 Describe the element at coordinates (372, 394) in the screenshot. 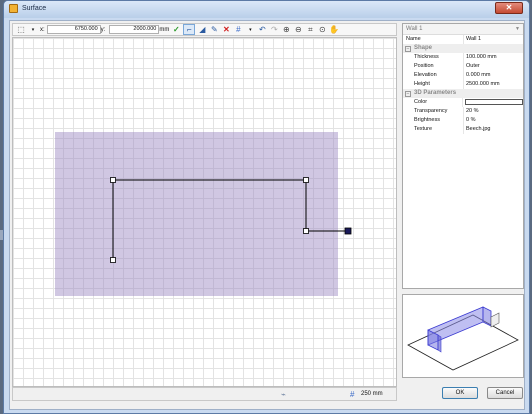

I see `grid-size-label: 250 mm` at that location.